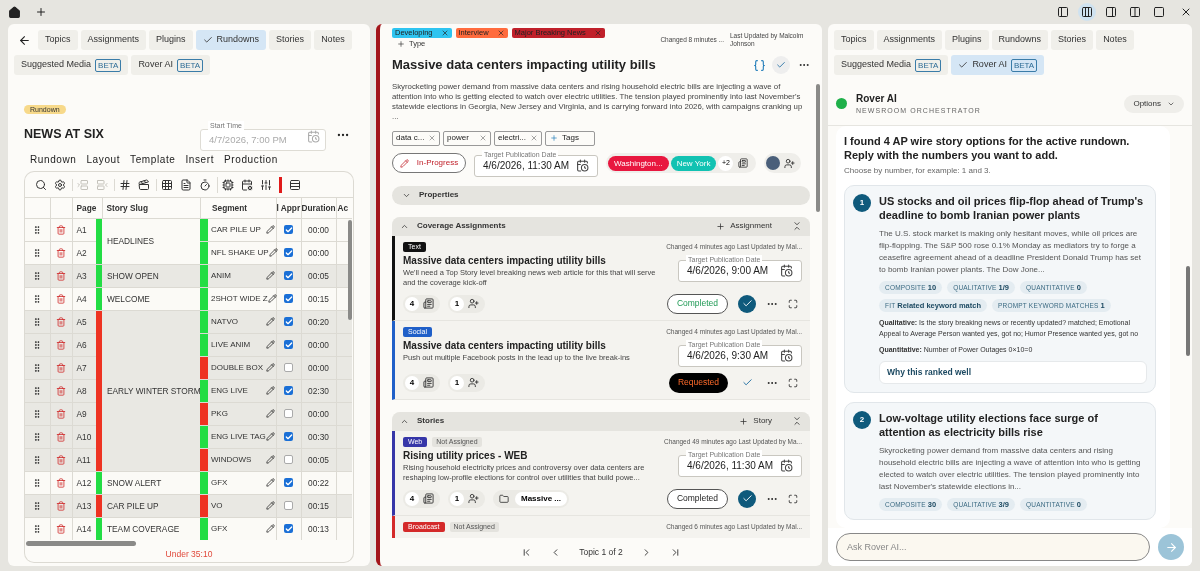 Image resolution: width=1200 pixels, height=571 pixels. What do you see at coordinates (280, 184) in the screenshot?
I see `marker-icon` at bounding box center [280, 184].